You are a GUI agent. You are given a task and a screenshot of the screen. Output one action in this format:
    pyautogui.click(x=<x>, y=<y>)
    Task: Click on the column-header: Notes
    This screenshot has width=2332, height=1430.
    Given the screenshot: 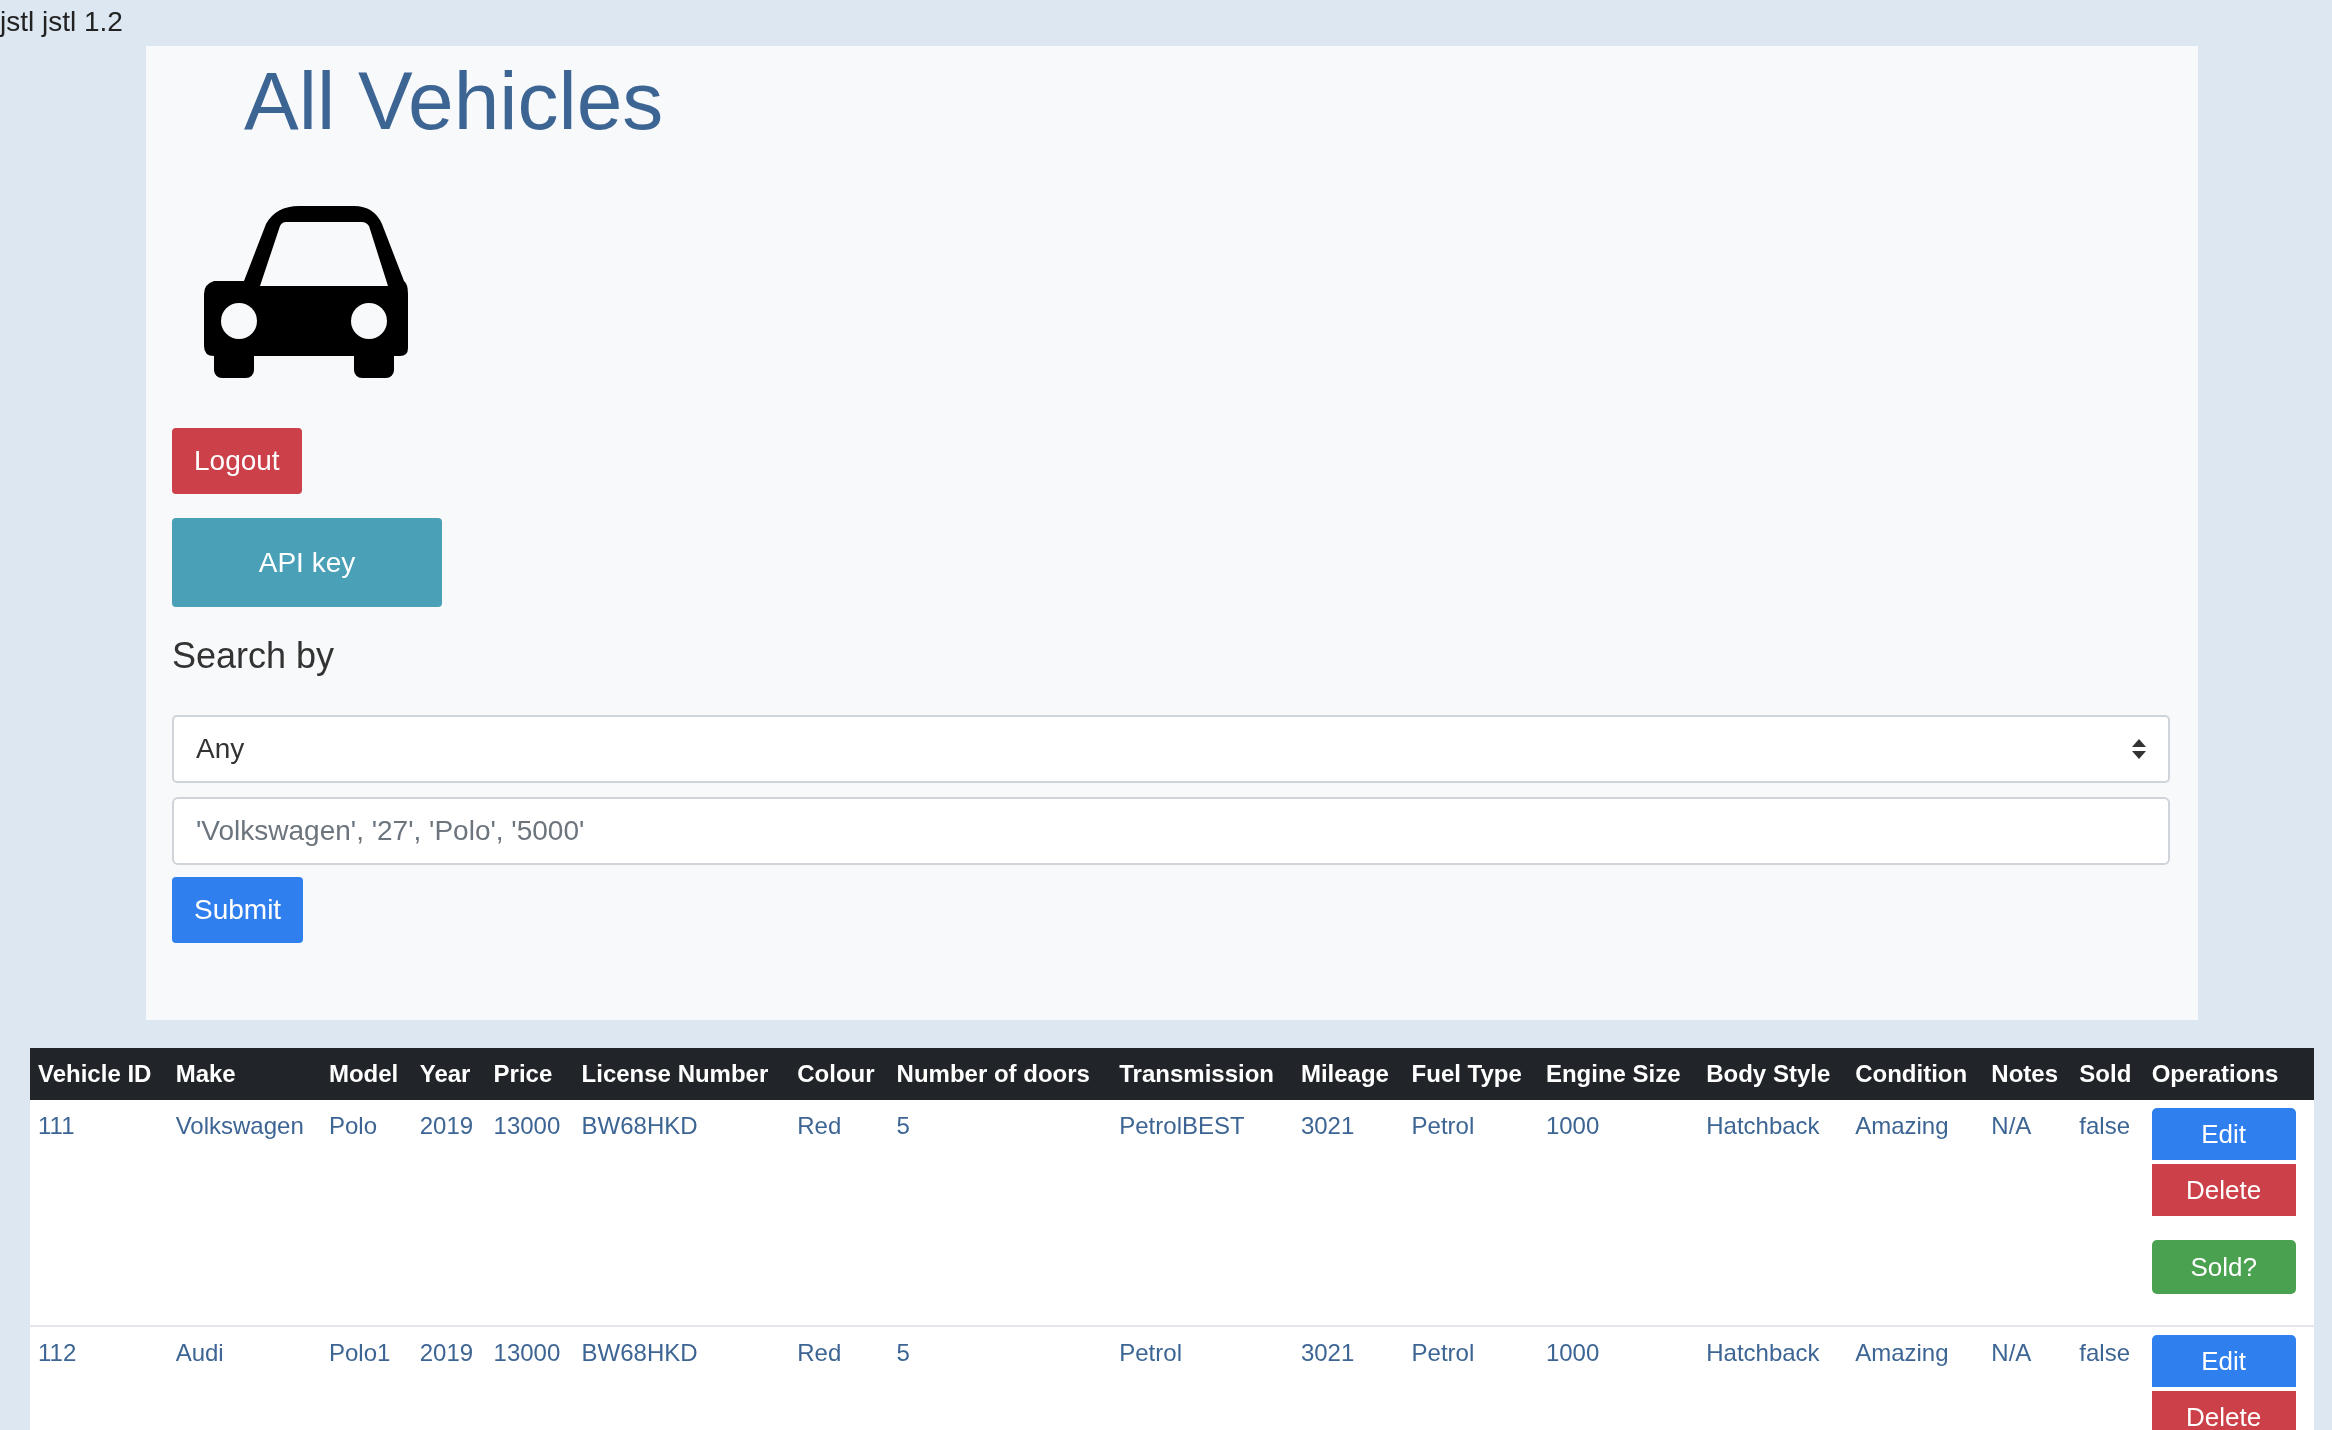 What is the action you would take?
    pyautogui.click(x=2027, y=1074)
    